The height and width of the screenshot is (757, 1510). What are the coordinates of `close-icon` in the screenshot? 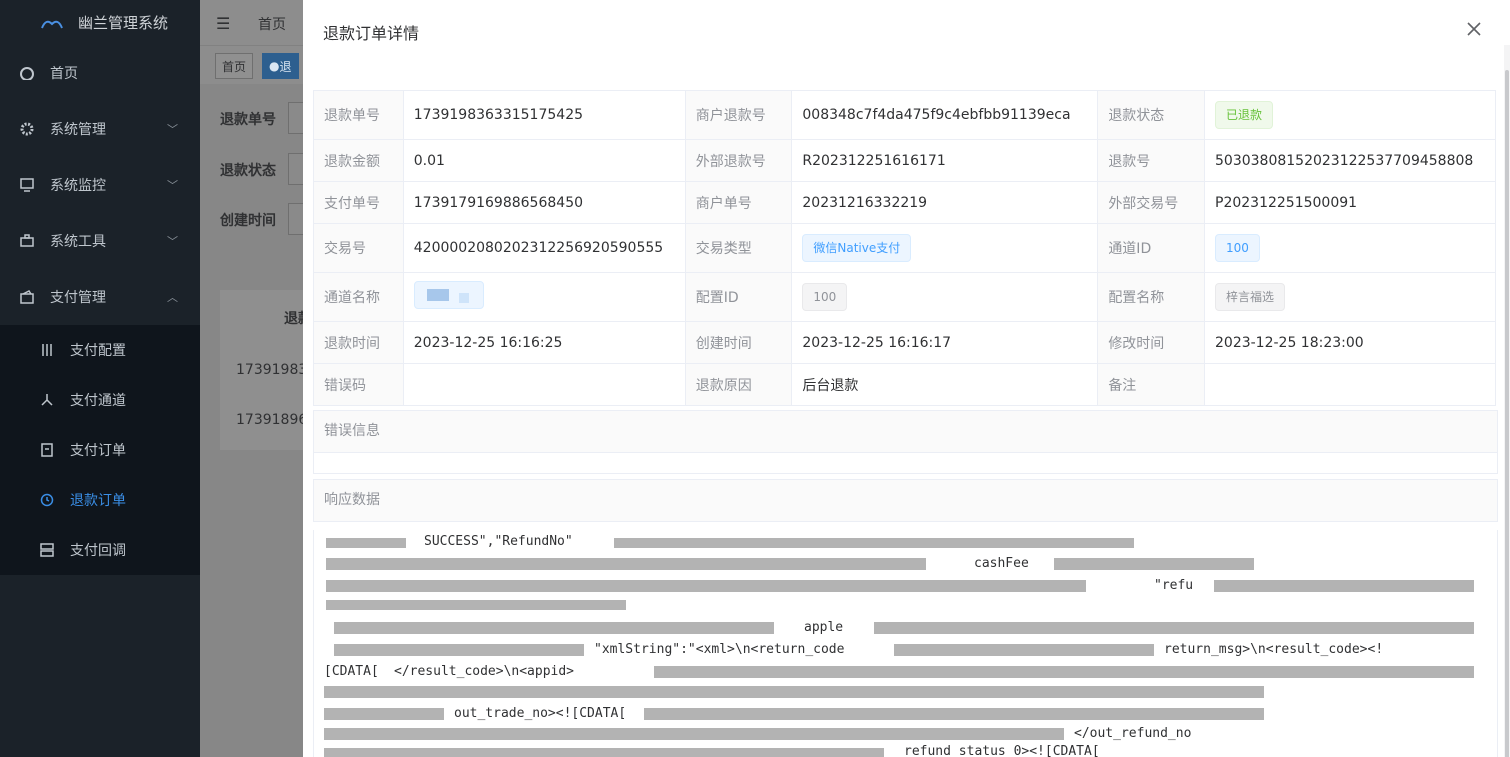 It's located at (1474, 29).